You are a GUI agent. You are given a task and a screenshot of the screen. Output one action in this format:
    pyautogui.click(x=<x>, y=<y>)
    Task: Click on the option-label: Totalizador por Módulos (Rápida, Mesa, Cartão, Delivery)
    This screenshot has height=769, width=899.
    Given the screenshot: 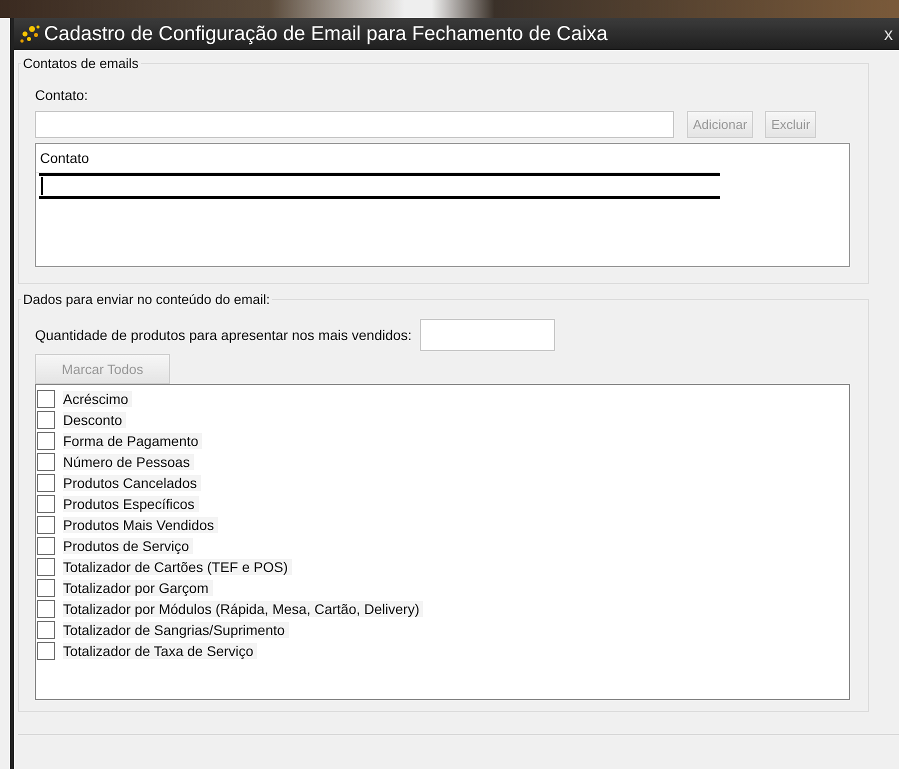 What is the action you would take?
    pyautogui.click(x=243, y=608)
    